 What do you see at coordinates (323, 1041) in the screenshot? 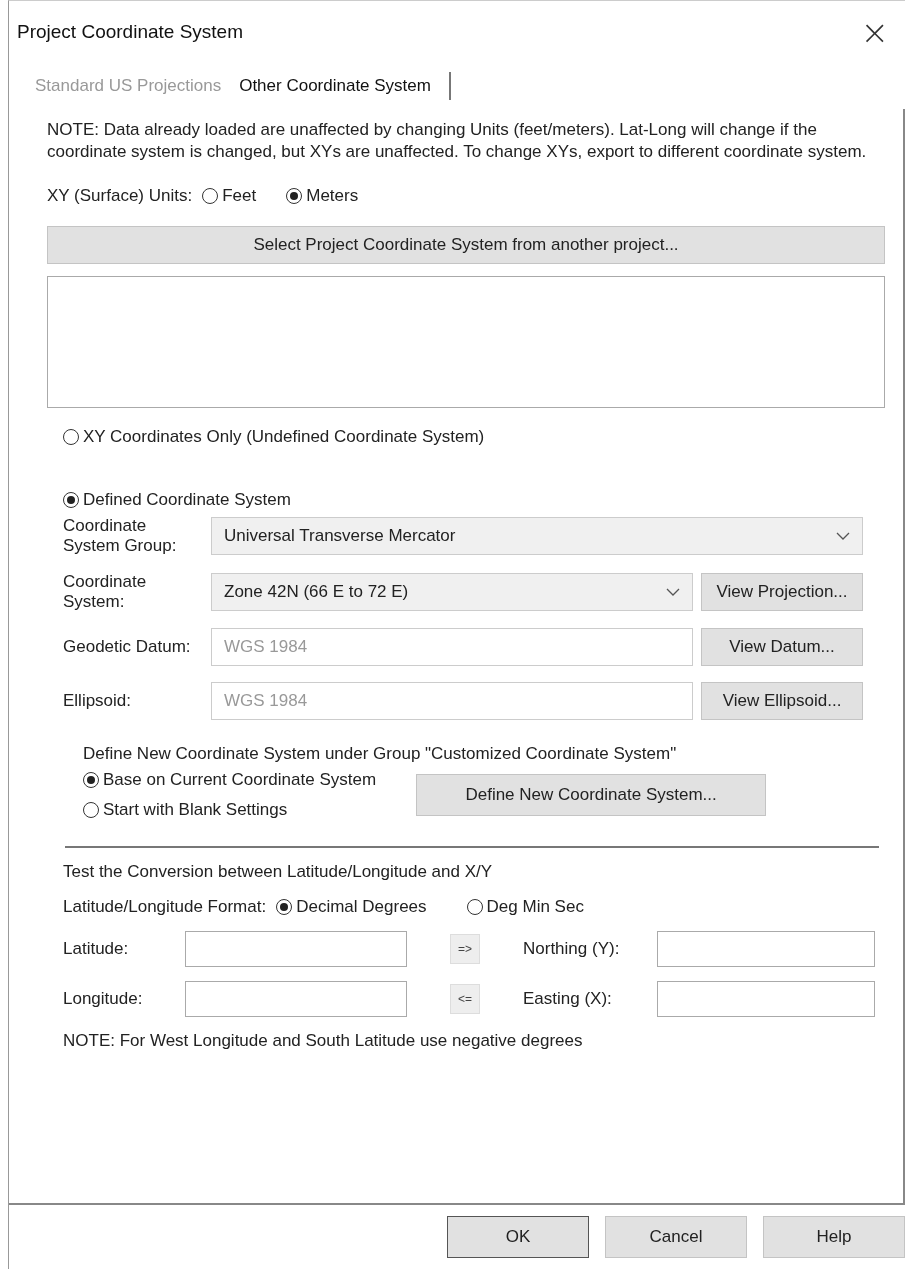
I see `note-text: NOTE: For West Longitude and South Latitude use negative degrees` at bounding box center [323, 1041].